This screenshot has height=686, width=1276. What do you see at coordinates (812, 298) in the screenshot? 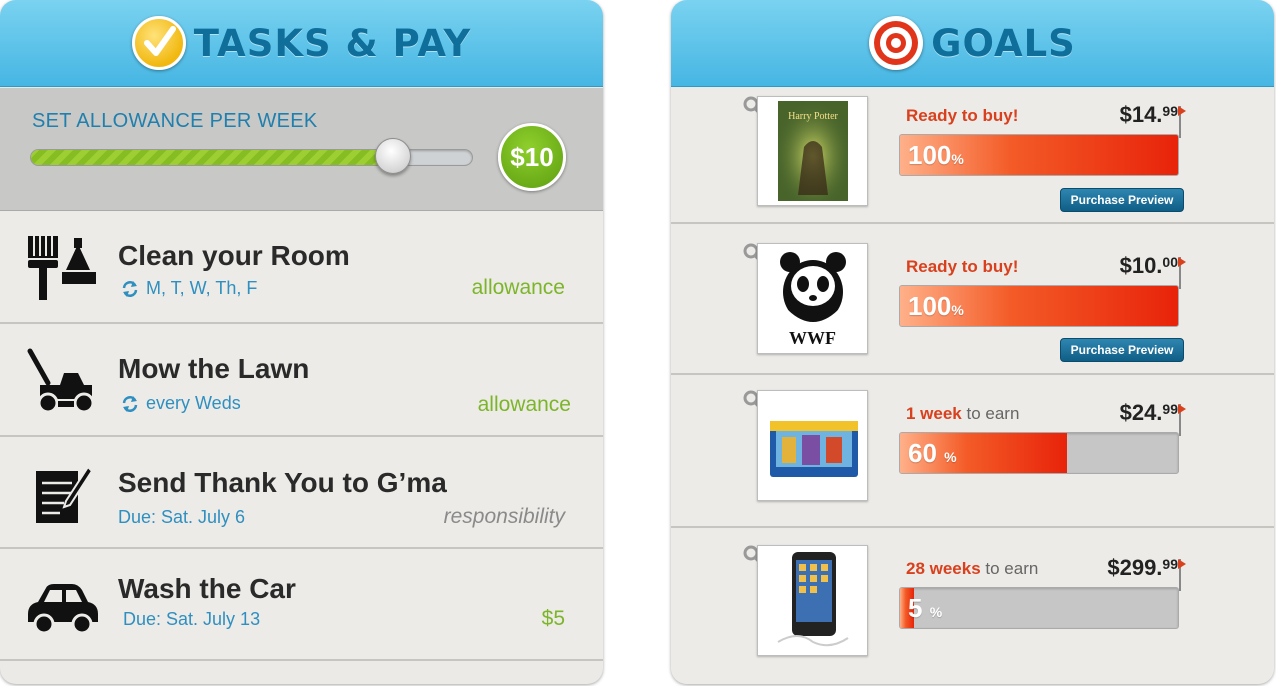
I see `wwf-panda-logo: WWF` at bounding box center [812, 298].